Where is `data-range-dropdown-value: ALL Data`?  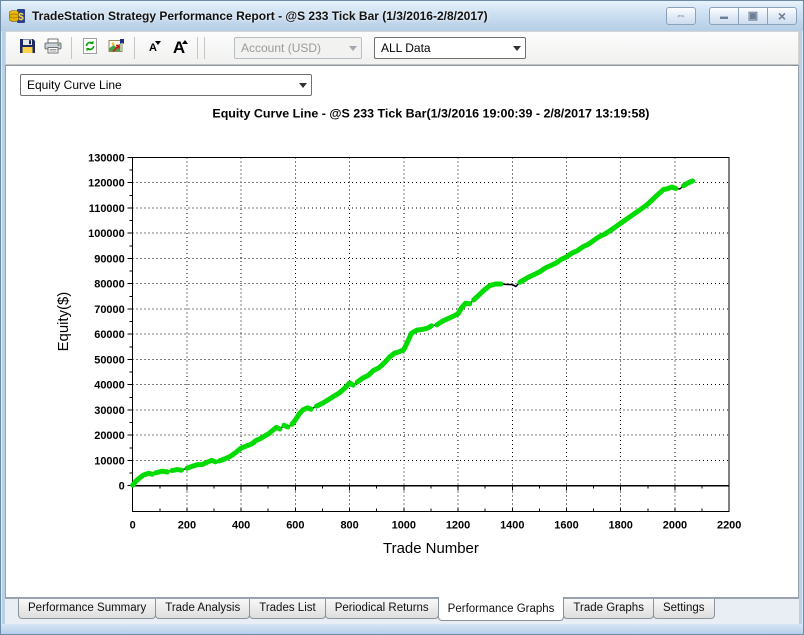
data-range-dropdown-value: ALL Data is located at coordinates (406, 48).